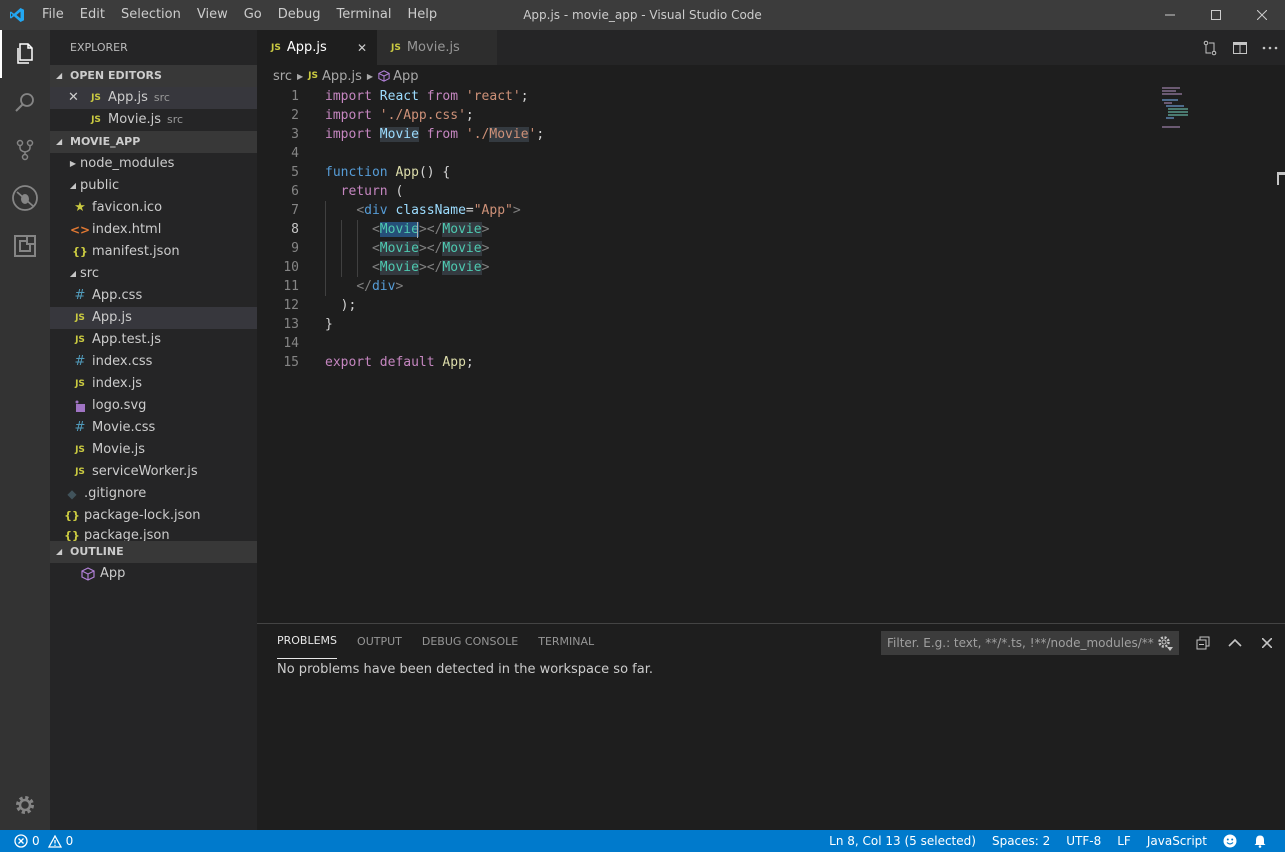 The height and width of the screenshot is (852, 1285). Describe the element at coordinates (1083, 841) in the screenshot. I see `encoding-setting: UTF-8` at that location.